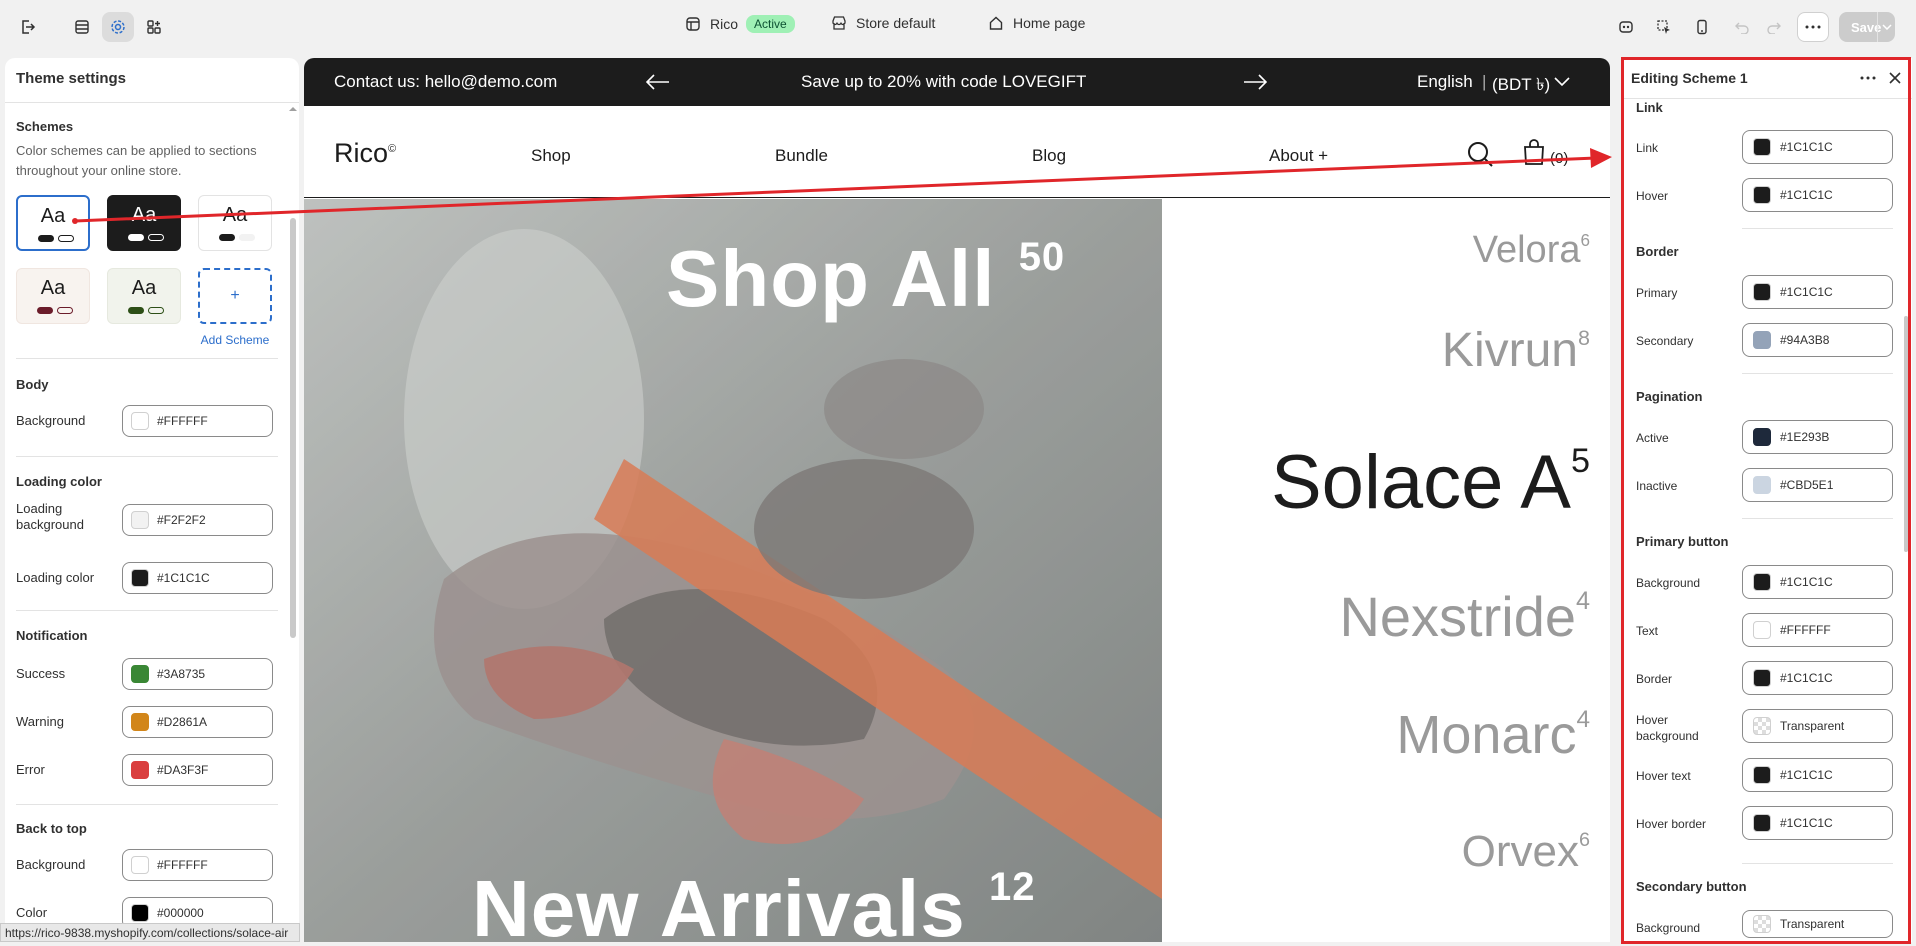 The height and width of the screenshot is (946, 1916). Describe the element at coordinates (1817, 726) in the screenshot. I see `pb-hover-bg-field: Transparent` at that location.